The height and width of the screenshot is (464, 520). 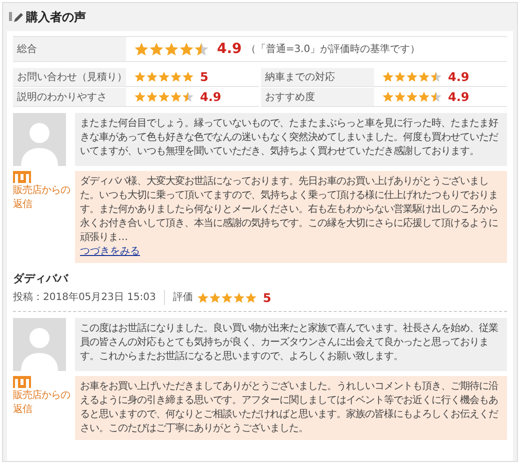 I want to click on comment-text: またまた何台目でしょう。縁っていないもので、たまたまぶらっと車を見に行った時、たまたま好きな車があって色も好きな色でなんの迷いもなく突然決めてしまいました。何度も買わせていただいてますが、いつも無理を聞いていただき、気持ちよく買わせていただき感謝しております。, so click(x=289, y=137).